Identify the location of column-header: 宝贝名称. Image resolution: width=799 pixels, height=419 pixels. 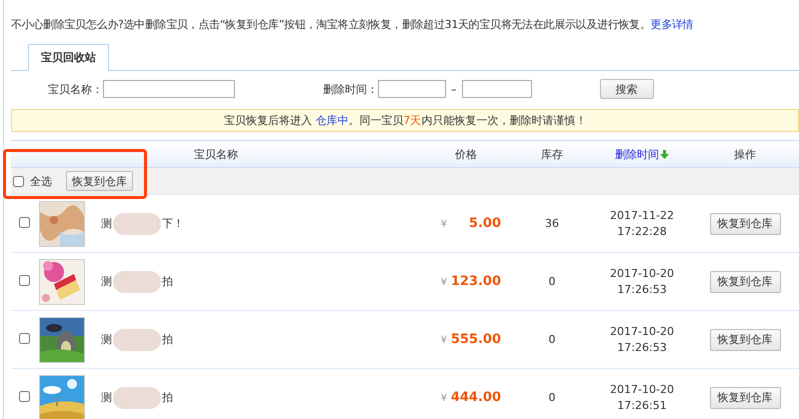
(216, 154).